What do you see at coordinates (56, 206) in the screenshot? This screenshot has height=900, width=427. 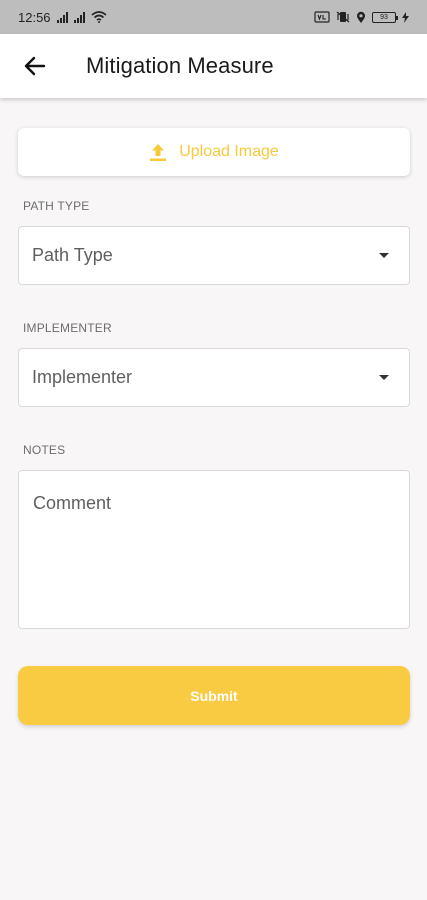 I see `path-type-label: PATH TYPE` at bounding box center [56, 206].